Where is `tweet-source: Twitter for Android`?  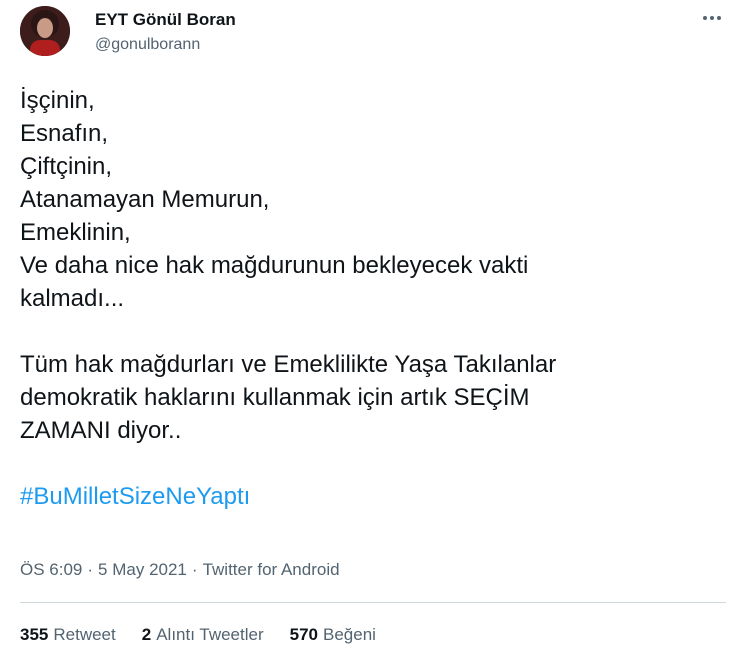 tweet-source: Twitter for Android is located at coordinates (271, 569).